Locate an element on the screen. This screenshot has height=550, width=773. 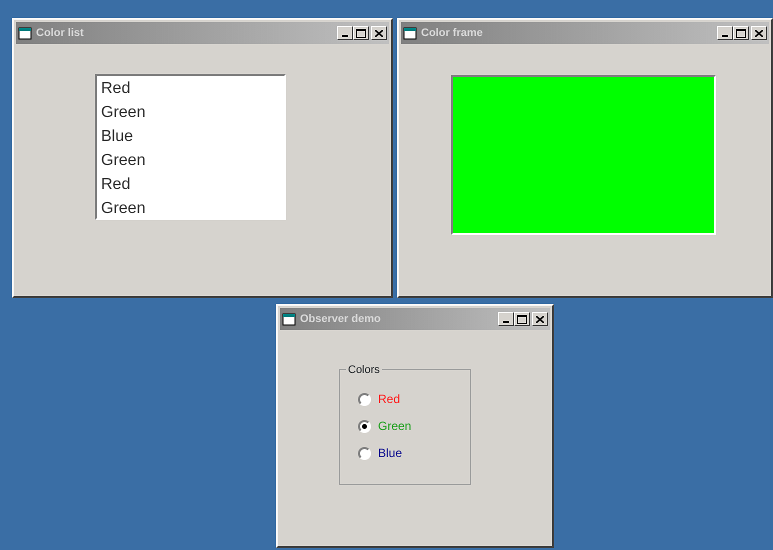
list-item: Blue is located at coordinates (190, 137).